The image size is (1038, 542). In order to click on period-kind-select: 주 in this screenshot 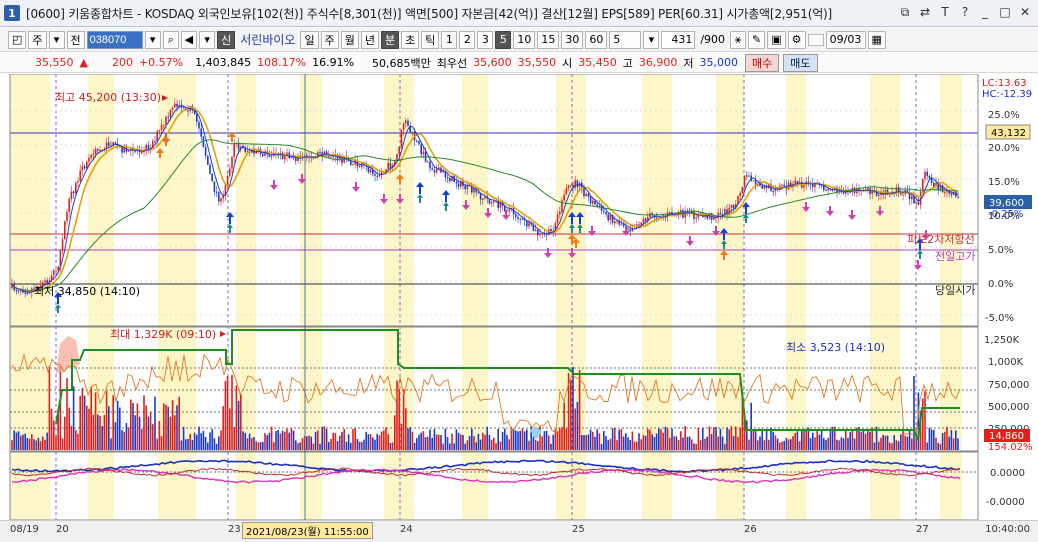, I will do `click(37, 39)`.